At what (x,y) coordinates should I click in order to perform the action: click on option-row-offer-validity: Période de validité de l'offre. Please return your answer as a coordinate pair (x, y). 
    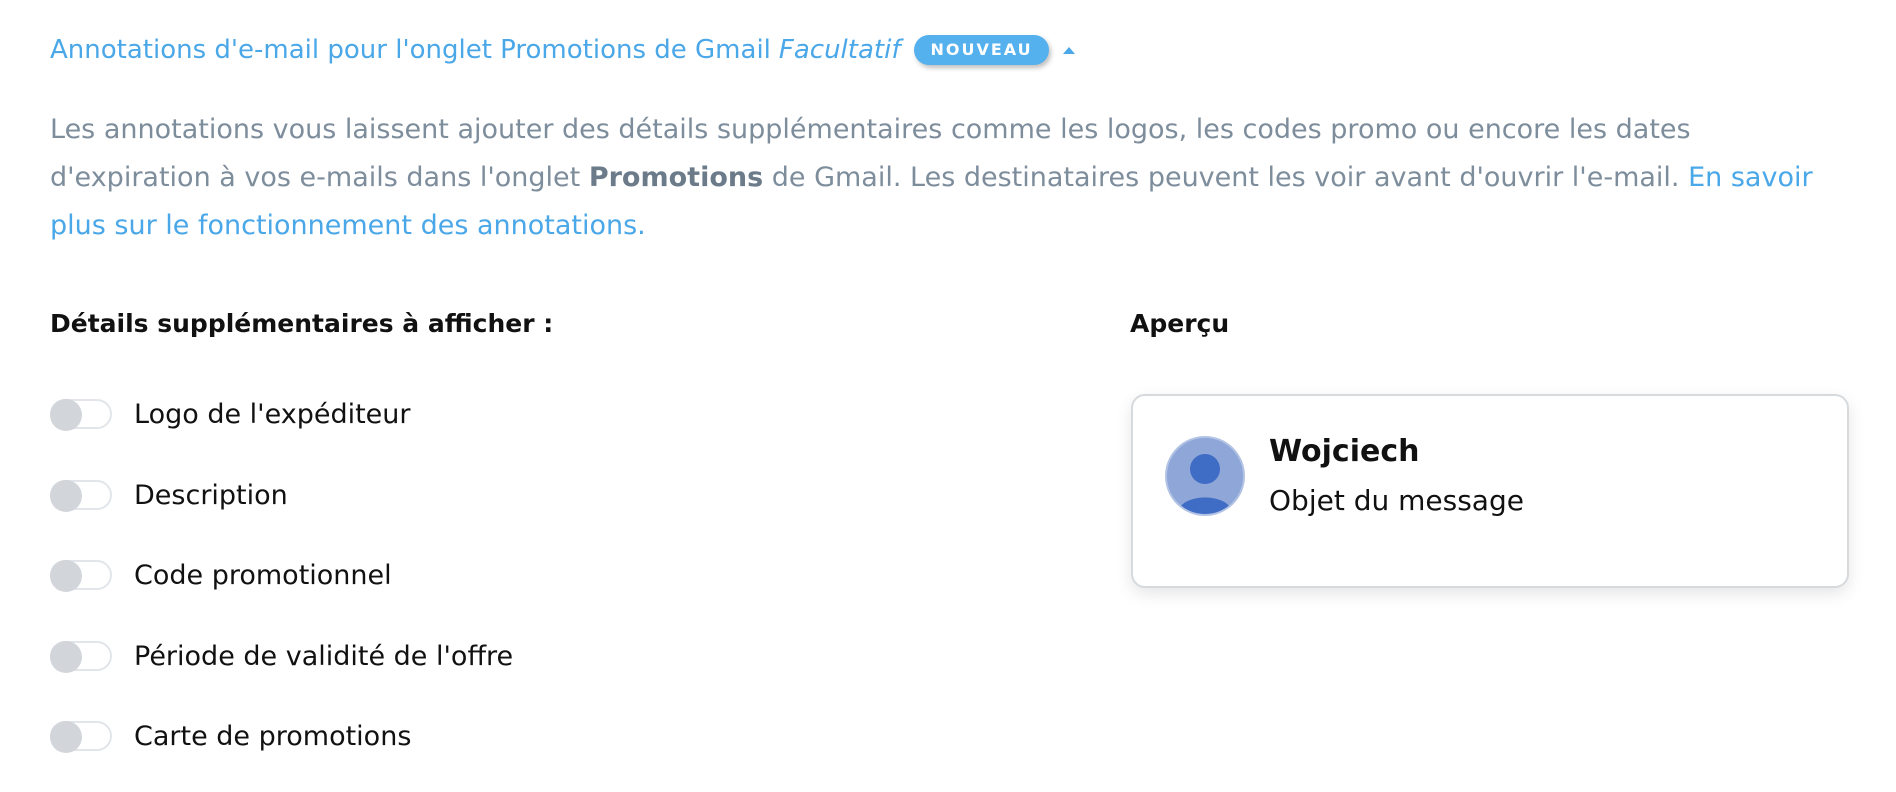
    Looking at the image, I should click on (281, 656).